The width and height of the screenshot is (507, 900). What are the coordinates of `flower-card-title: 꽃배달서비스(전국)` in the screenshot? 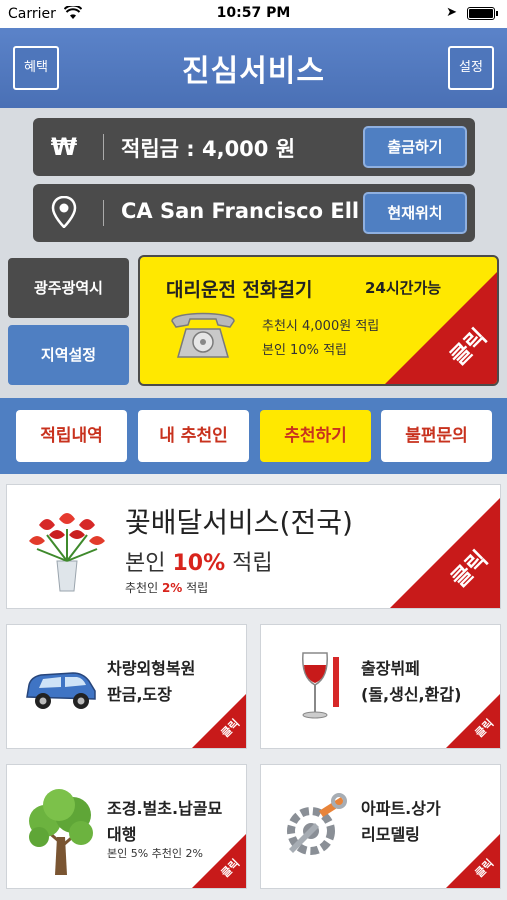 It's located at (239, 522).